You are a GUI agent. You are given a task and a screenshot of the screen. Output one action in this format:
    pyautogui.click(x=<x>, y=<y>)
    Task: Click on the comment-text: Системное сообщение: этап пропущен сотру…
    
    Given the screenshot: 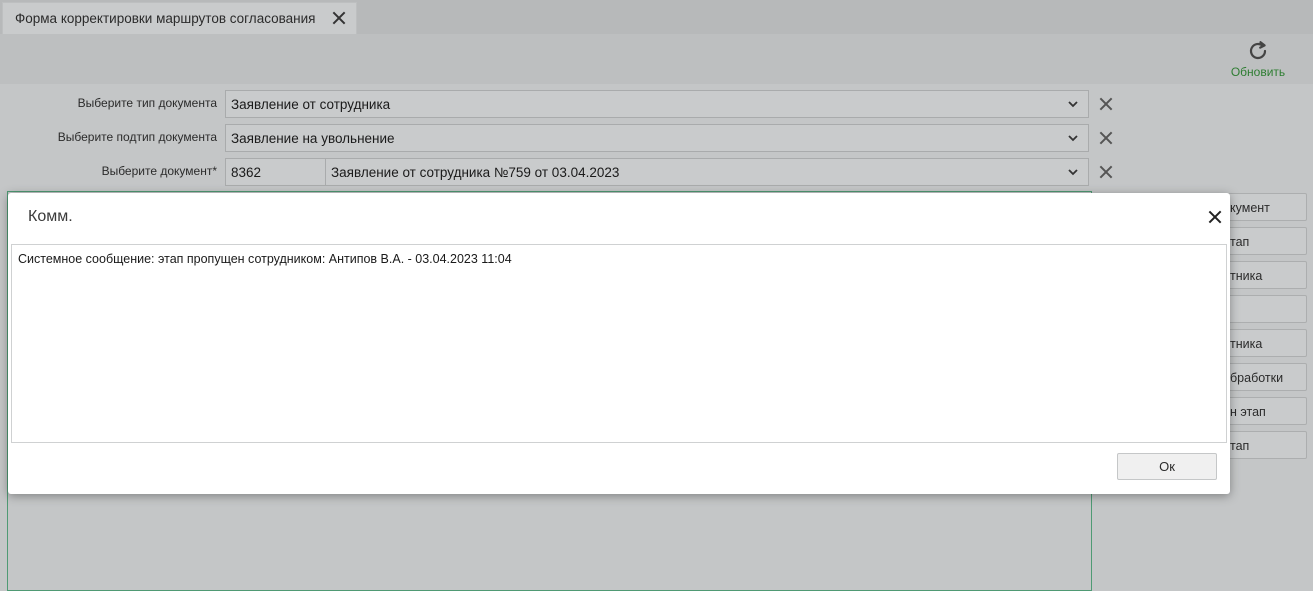 What is the action you would take?
    pyautogui.click(x=265, y=259)
    